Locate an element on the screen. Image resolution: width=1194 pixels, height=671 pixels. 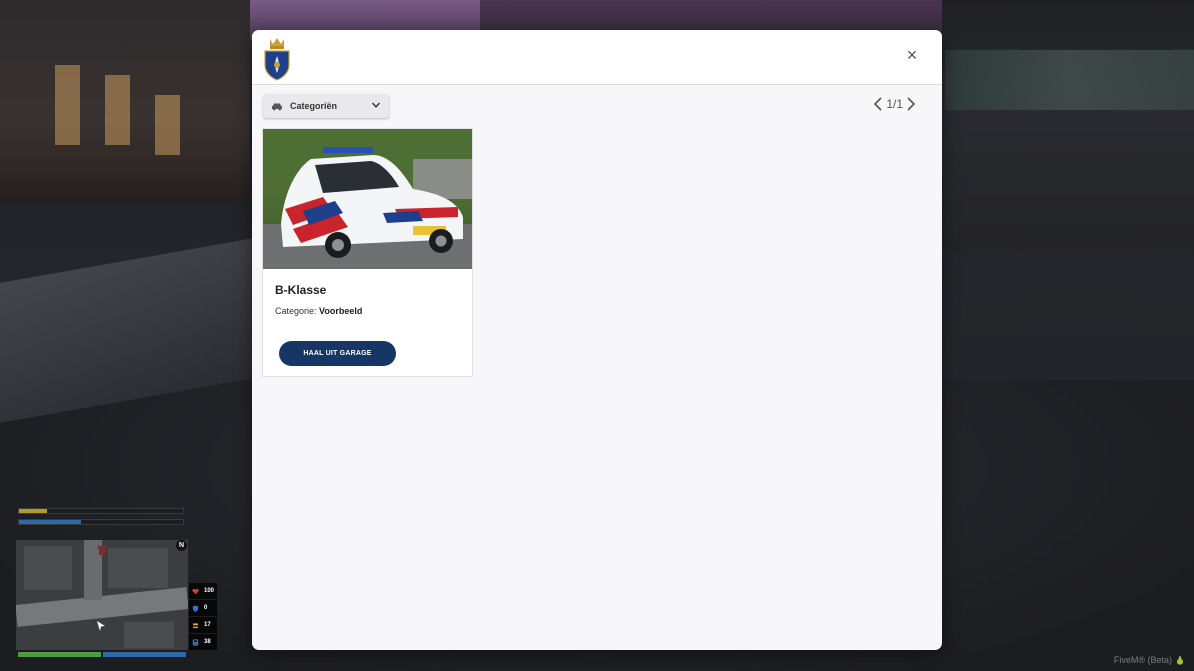
modal-header: × is located at coordinates (597, 57).